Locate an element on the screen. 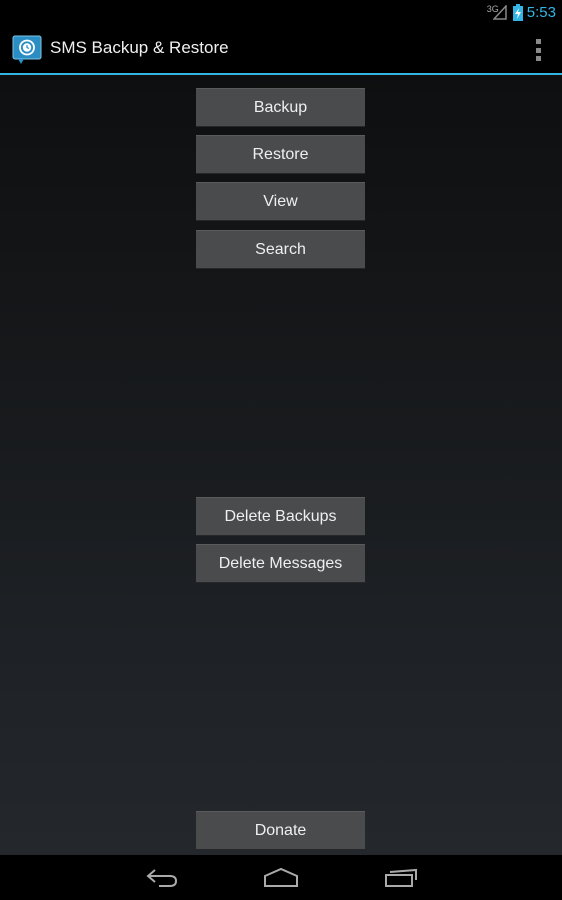 The width and height of the screenshot is (562, 900). restore-button: Restore is located at coordinates (280, 154).